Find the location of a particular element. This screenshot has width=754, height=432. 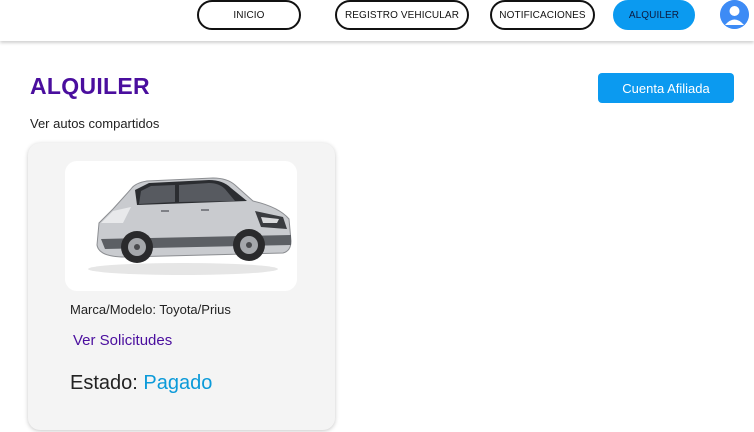

nav-alquiler: ALQUILER is located at coordinates (654, 15).